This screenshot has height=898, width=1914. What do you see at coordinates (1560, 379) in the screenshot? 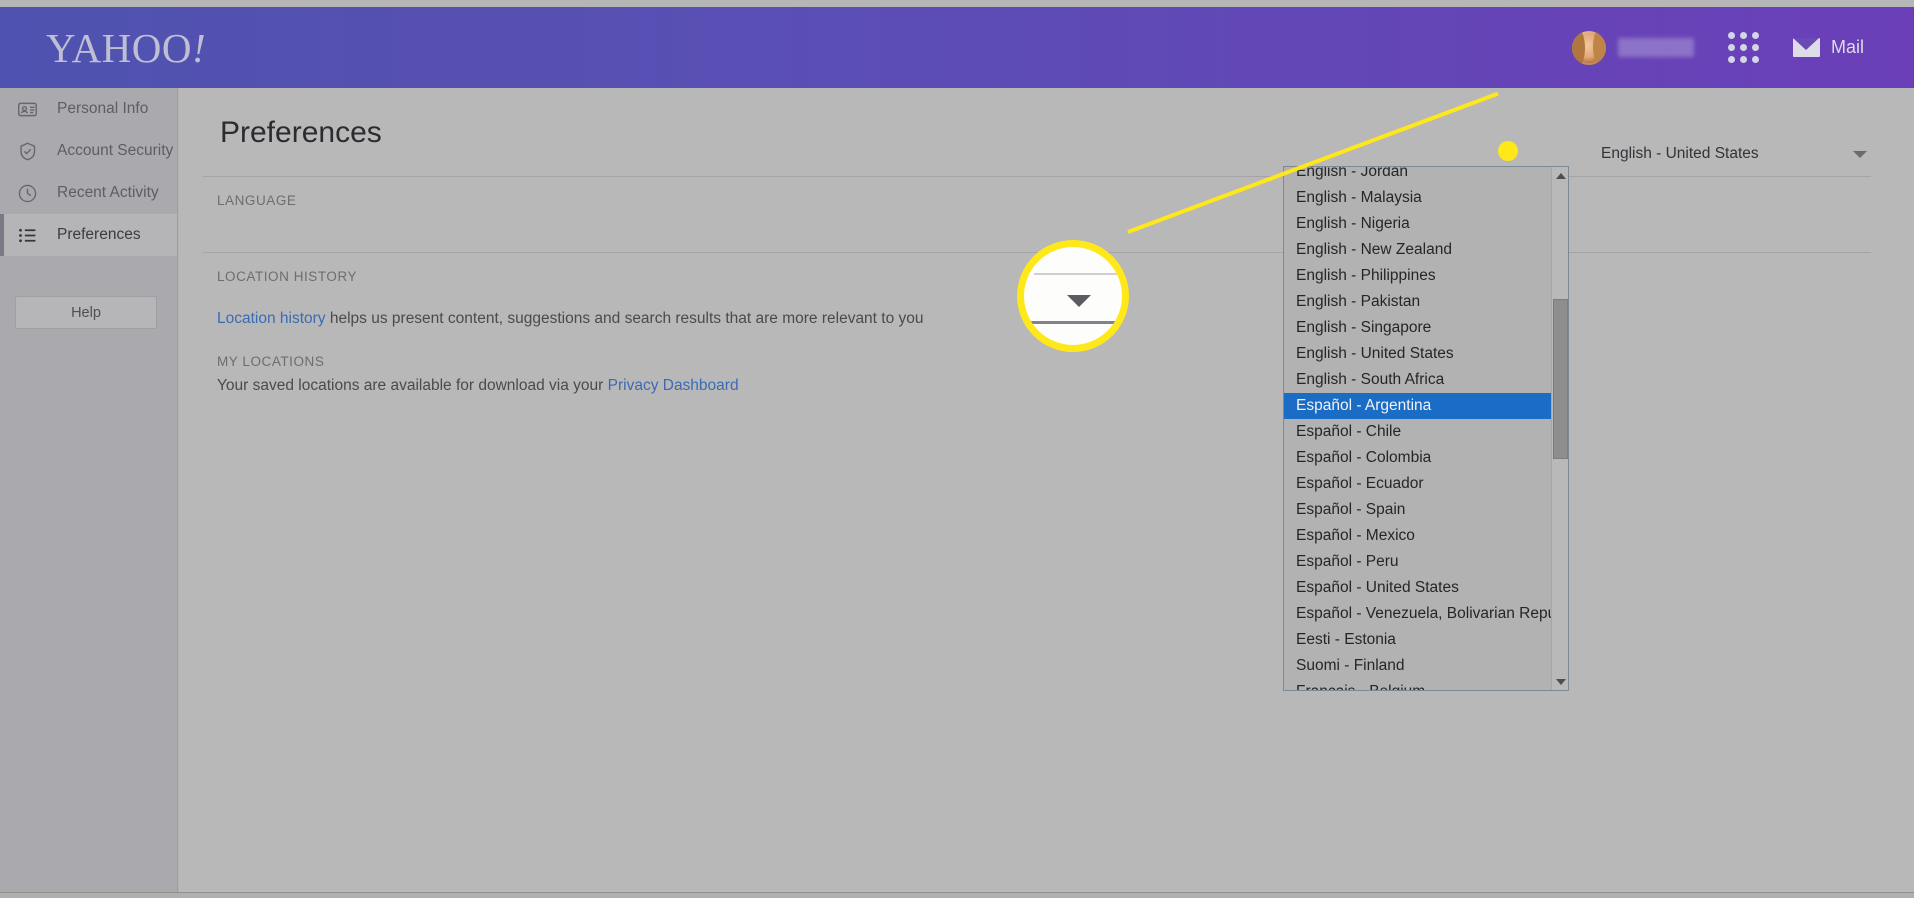
I see `scrollbar-thumb` at bounding box center [1560, 379].